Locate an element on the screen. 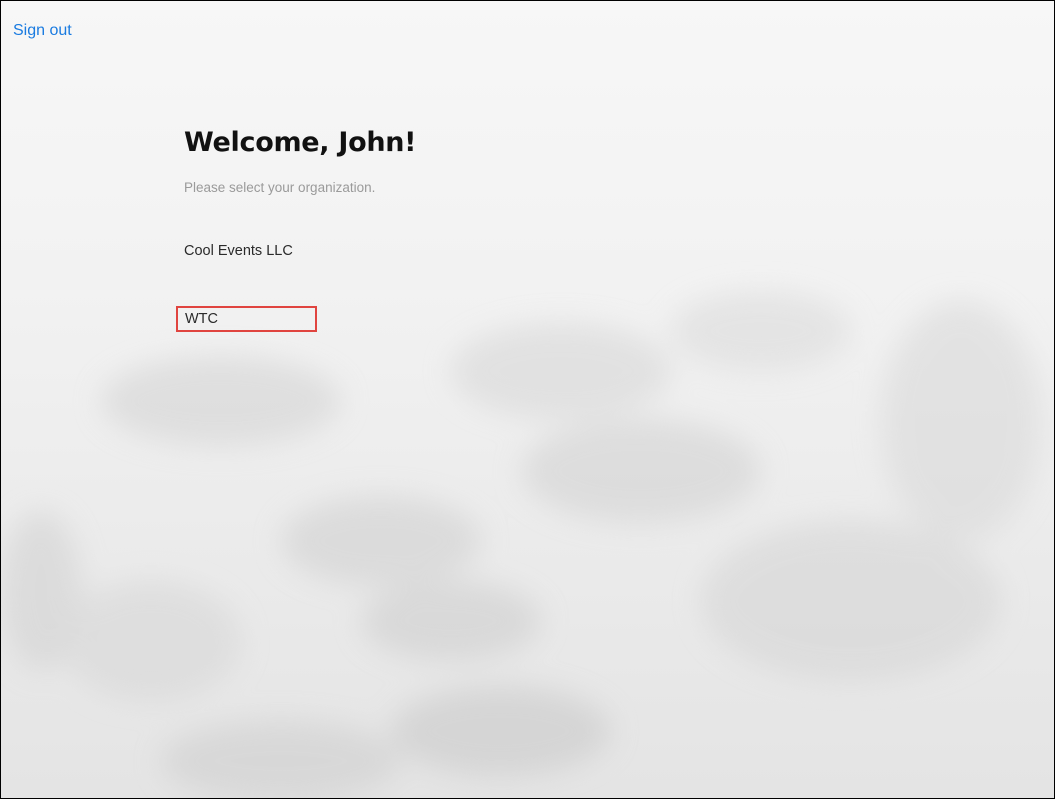 This screenshot has width=1055, height=799. organization-item-cool-events-llc: Cool Events LLC is located at coordinates (238, 251).